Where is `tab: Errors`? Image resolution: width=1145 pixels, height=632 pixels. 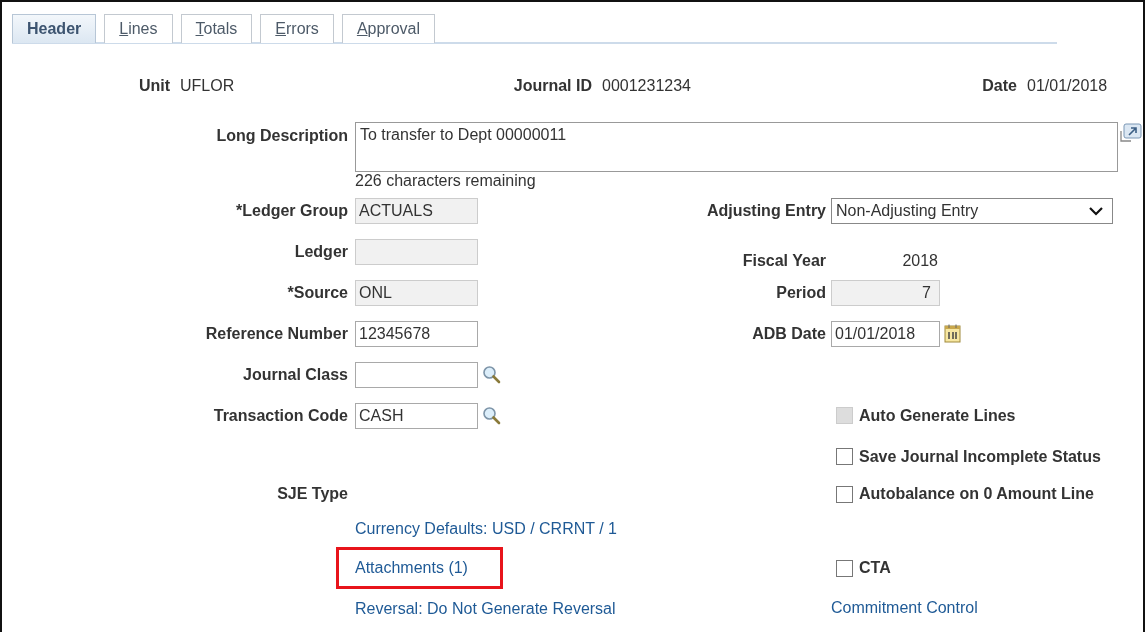
tab: Errors is located at coordinates (297, 28).